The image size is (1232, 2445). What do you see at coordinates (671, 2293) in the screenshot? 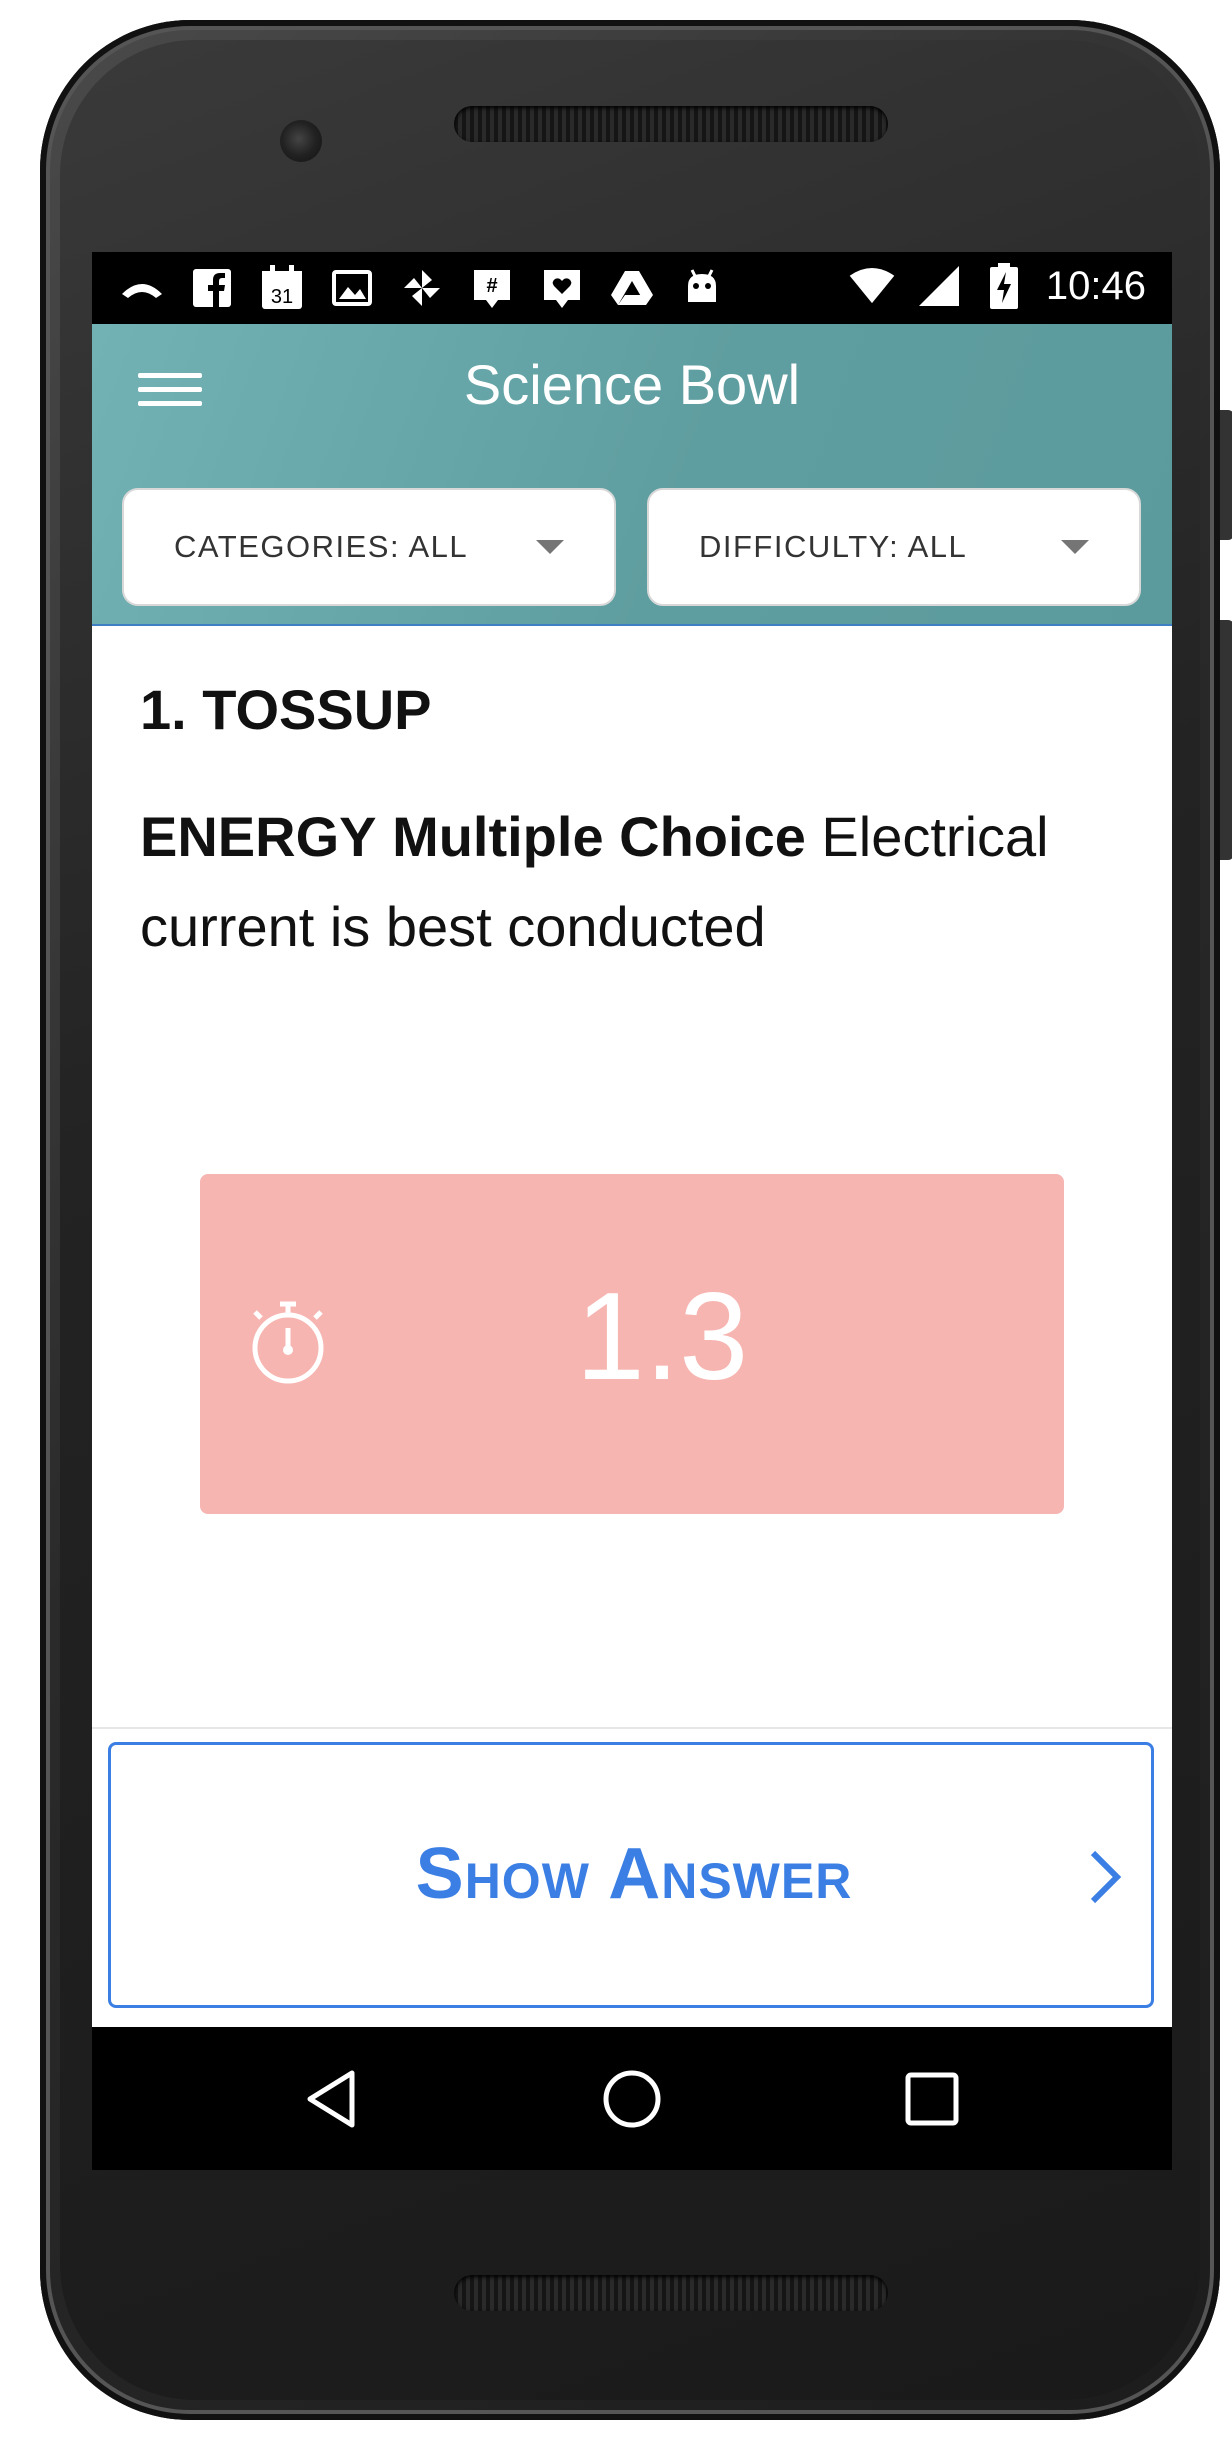
I see `bottom-speaker` at bounding box center [671, 2293].